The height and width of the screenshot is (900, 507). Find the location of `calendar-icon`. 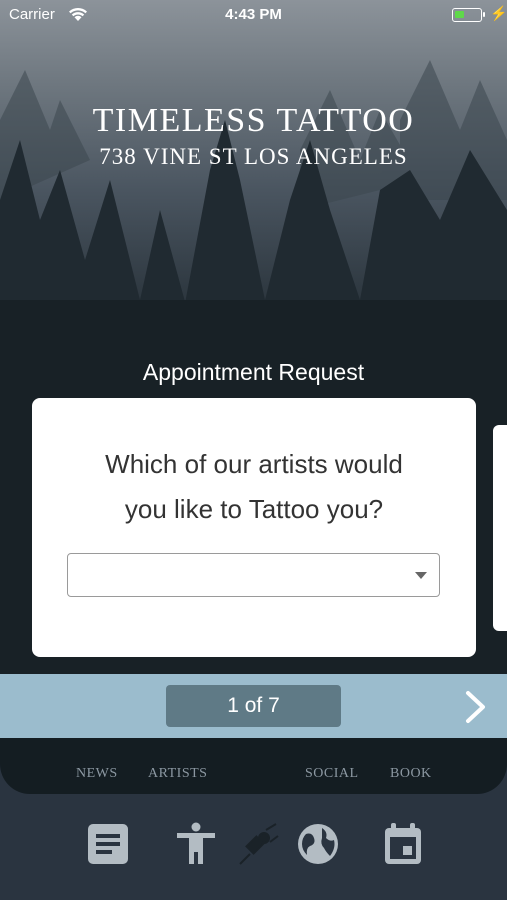

calendar-icon is located at coordinates (403, 844).